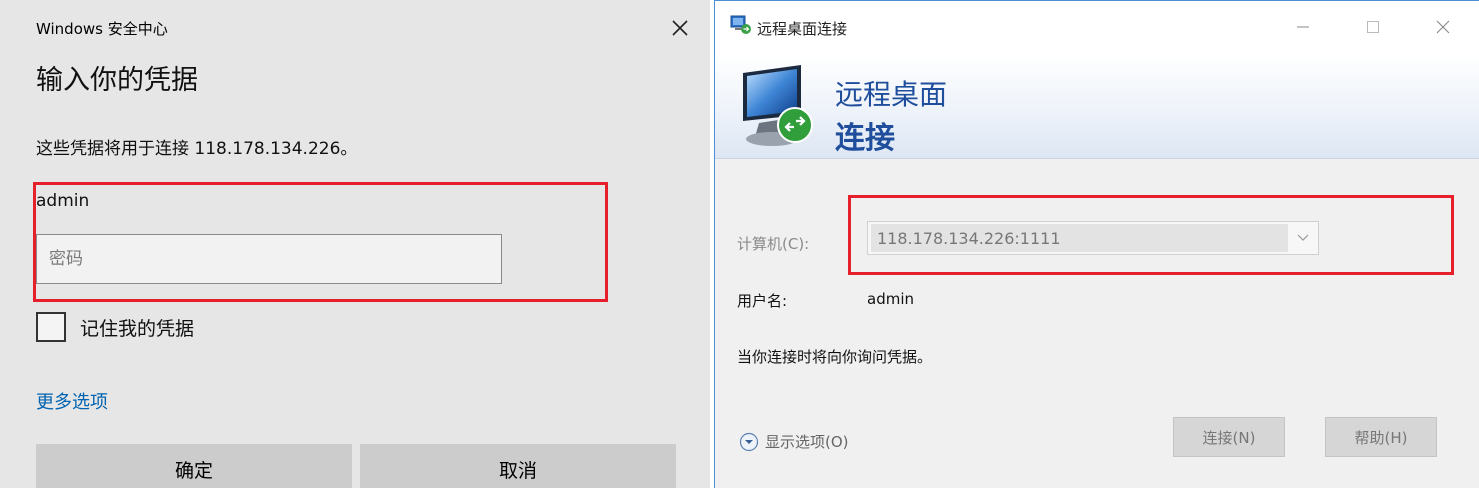 Image resolution: width=1479 pixels, height=488 pixels. I want to click on window-close-button, so click(1443, 27).